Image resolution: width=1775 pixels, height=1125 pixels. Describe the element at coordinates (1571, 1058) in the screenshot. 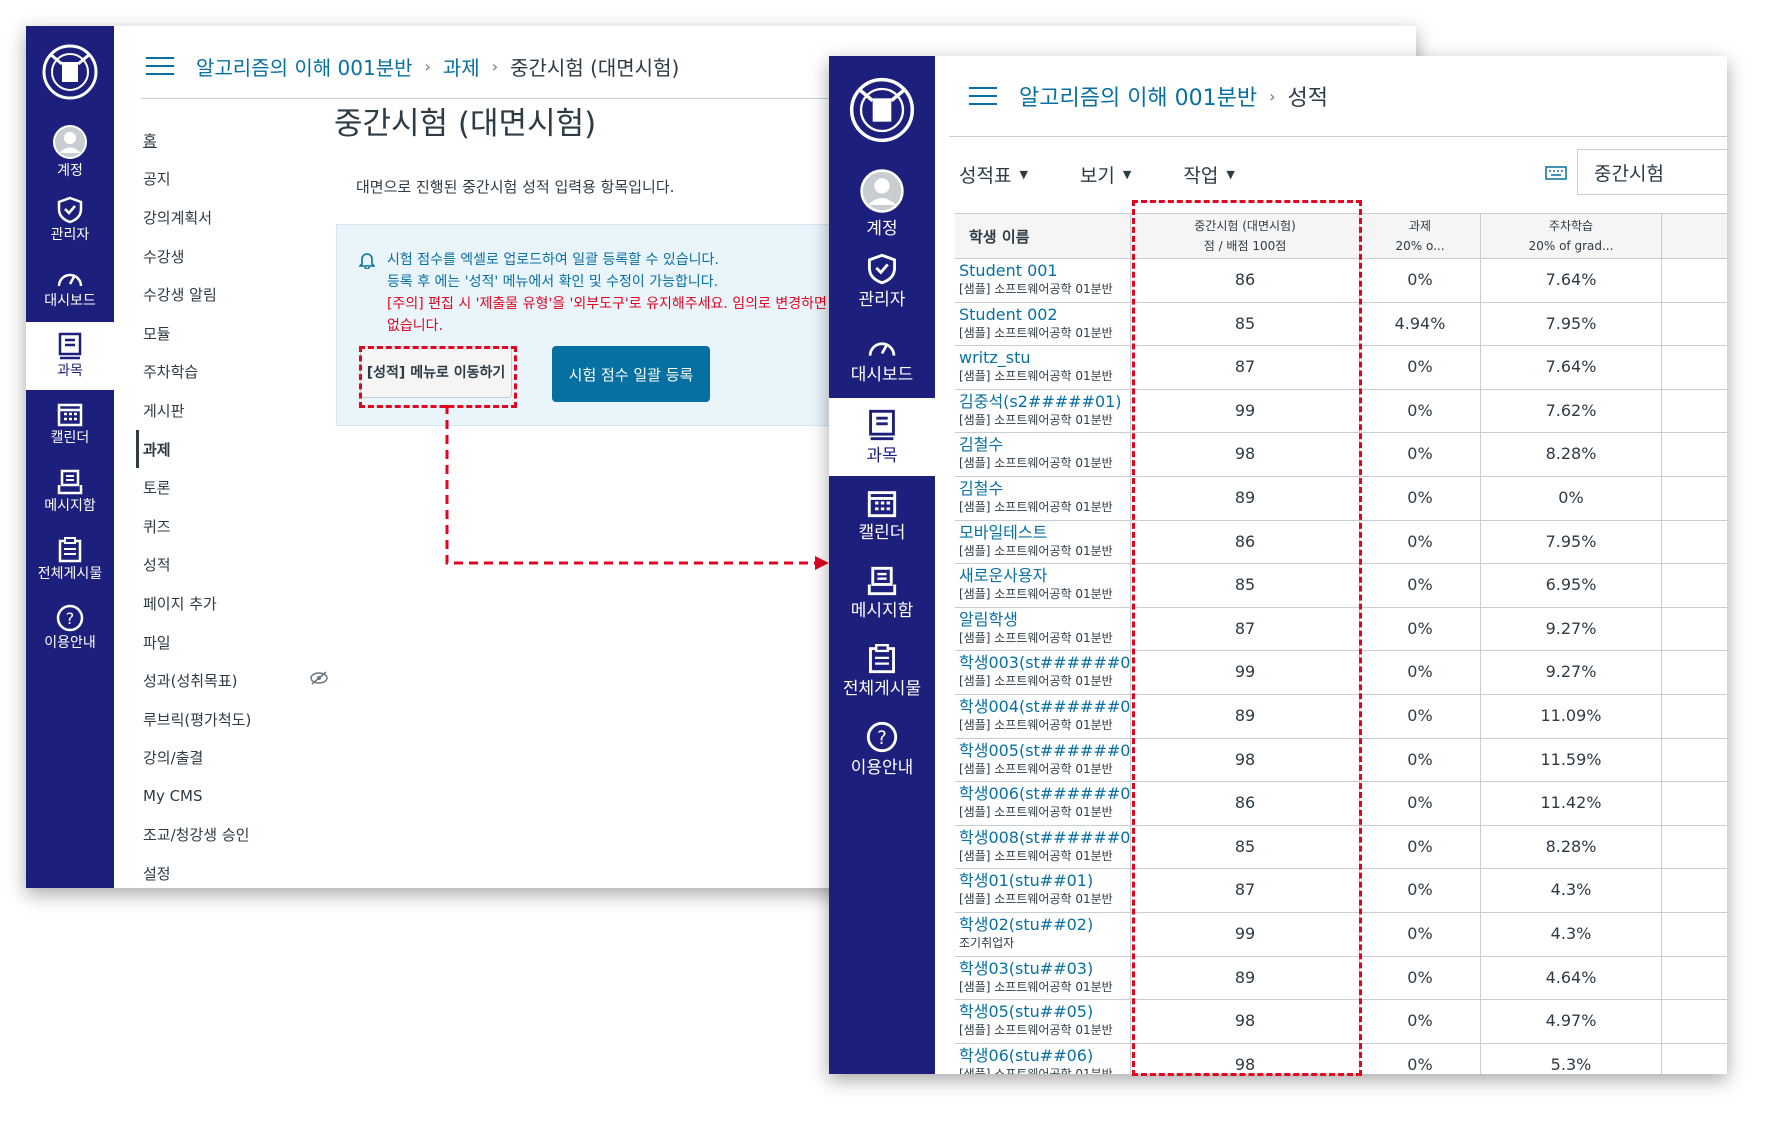

I see `weekly-score-cell: 5.3%` at that location.